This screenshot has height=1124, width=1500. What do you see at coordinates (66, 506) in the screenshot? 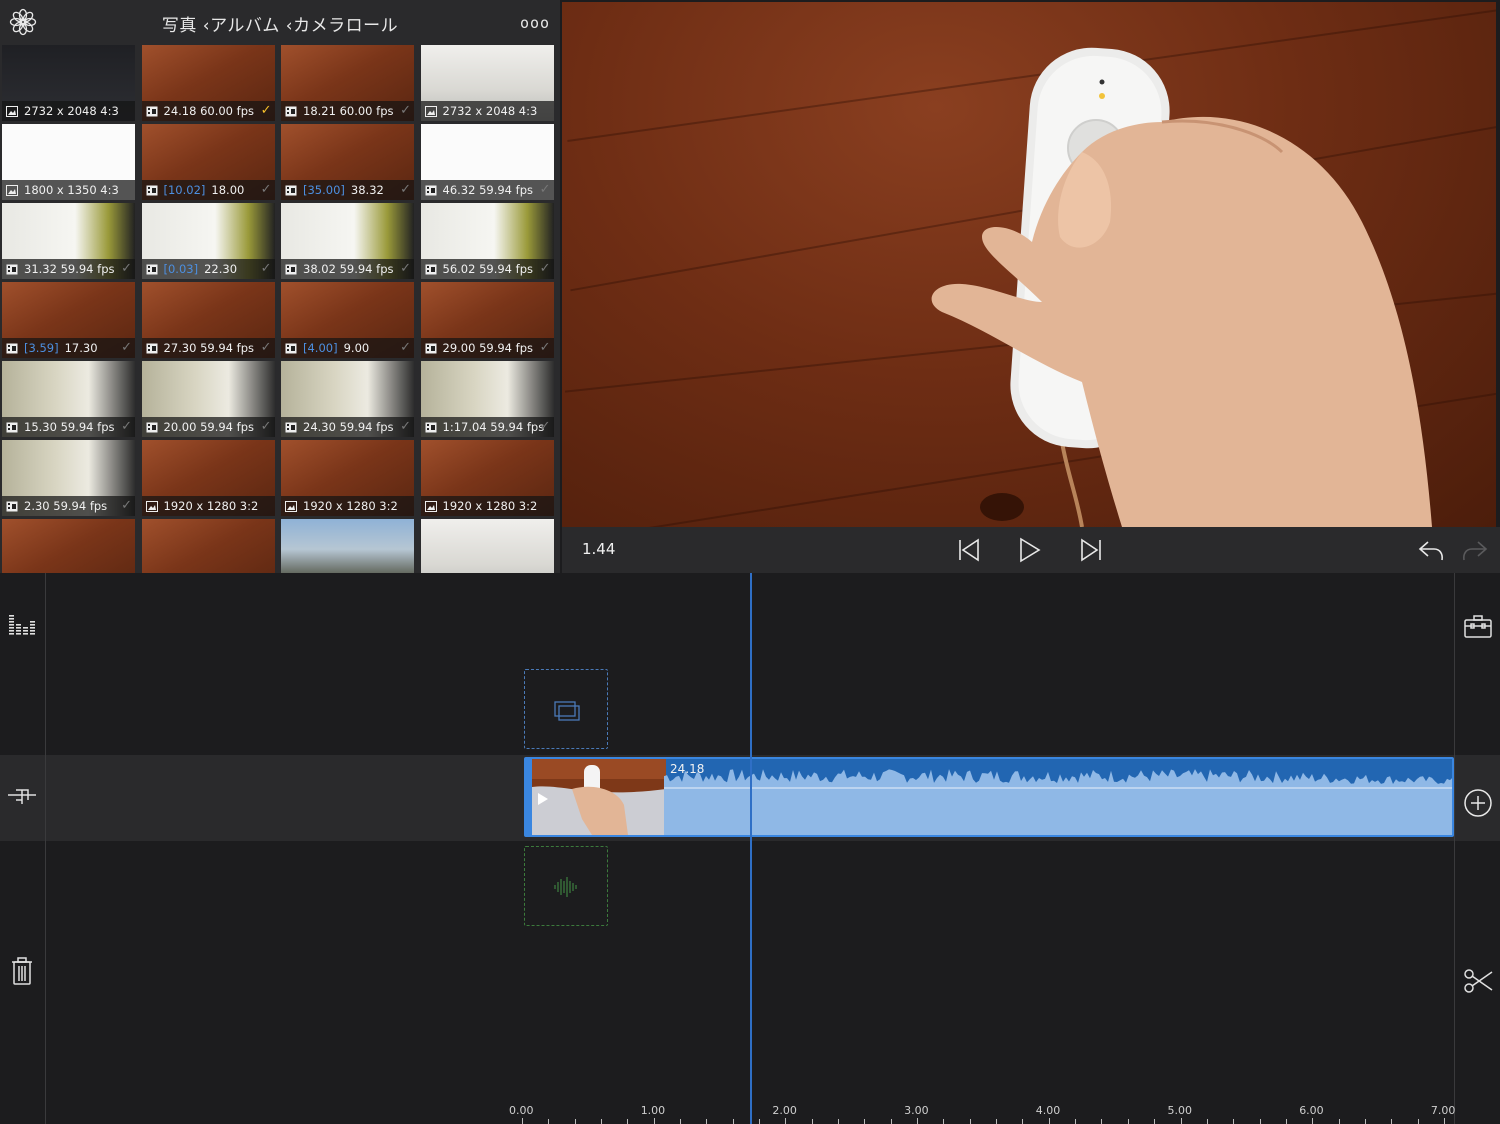
I see `media-info: 2.30 59.94 fps` at bounding box center [66, 506].